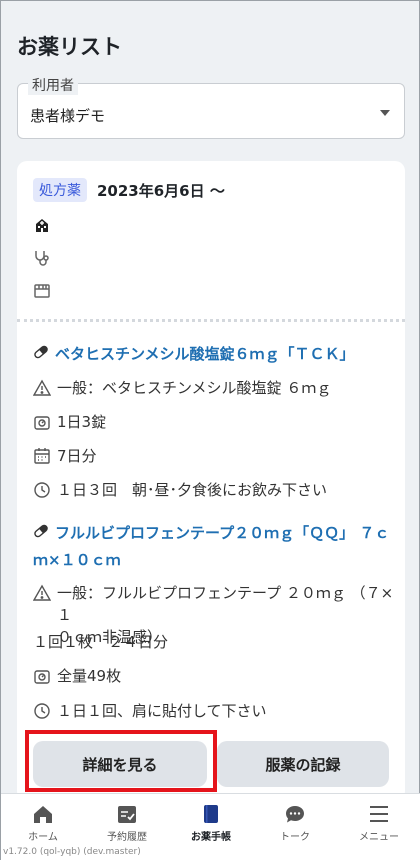  I want to click on tab-talk: トーク, so click(295, 823).